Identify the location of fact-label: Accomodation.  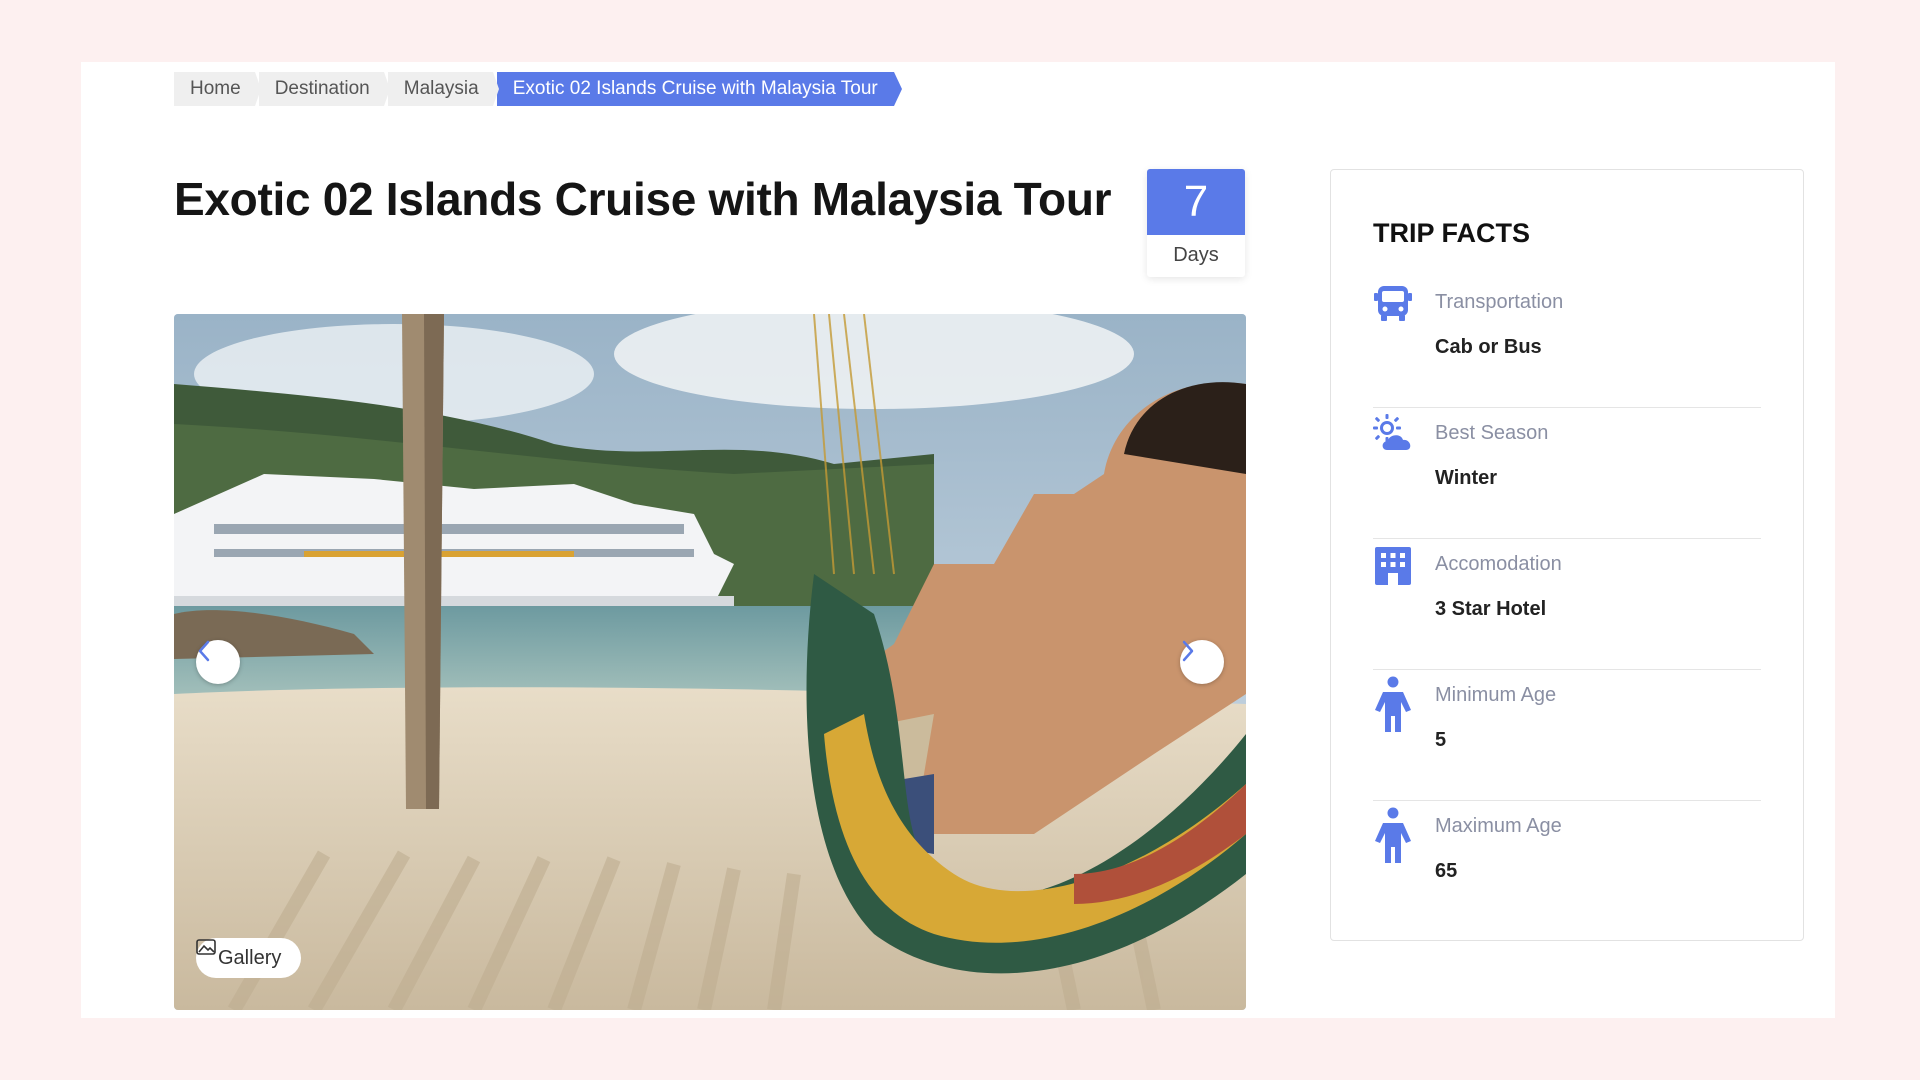
(1498, 564).